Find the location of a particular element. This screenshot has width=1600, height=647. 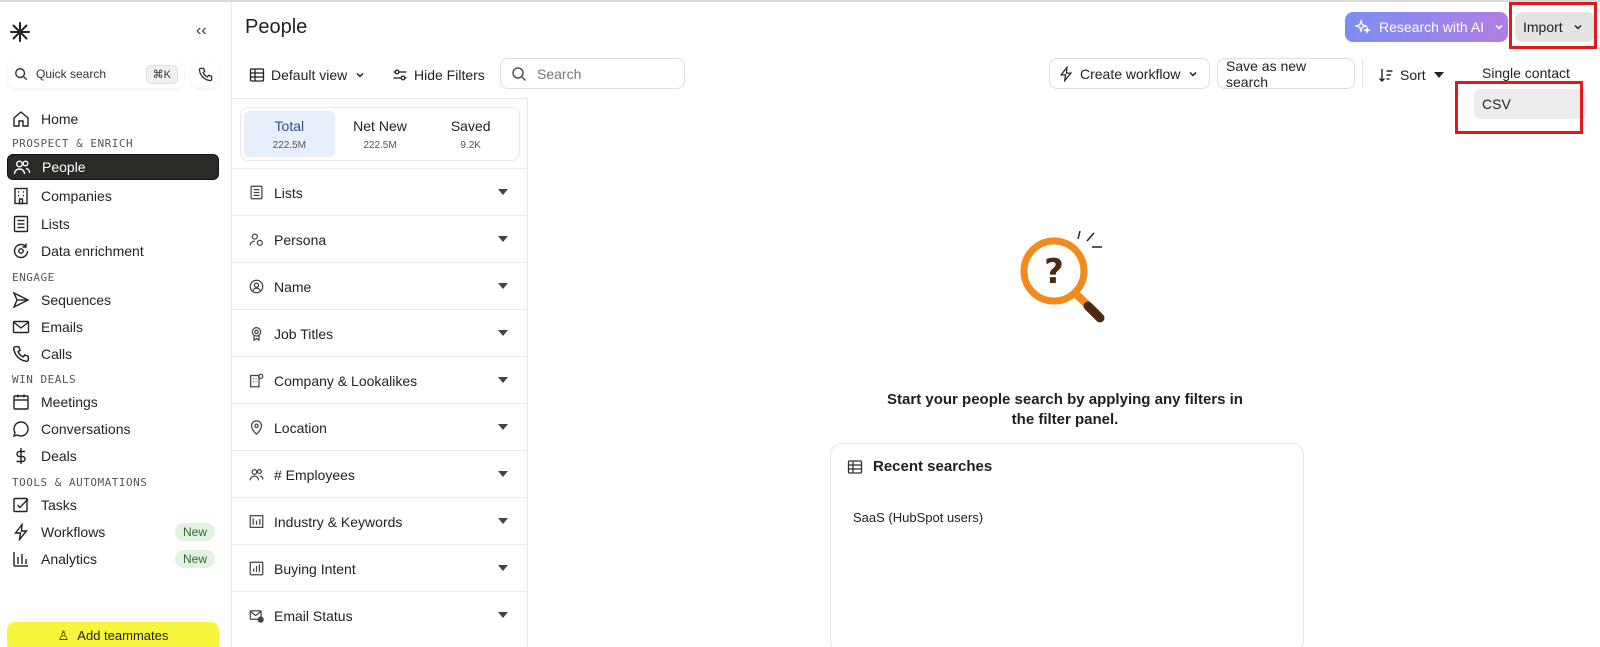

sidebar-item-analytics: Analytics New is located at coordinates (113, 559).